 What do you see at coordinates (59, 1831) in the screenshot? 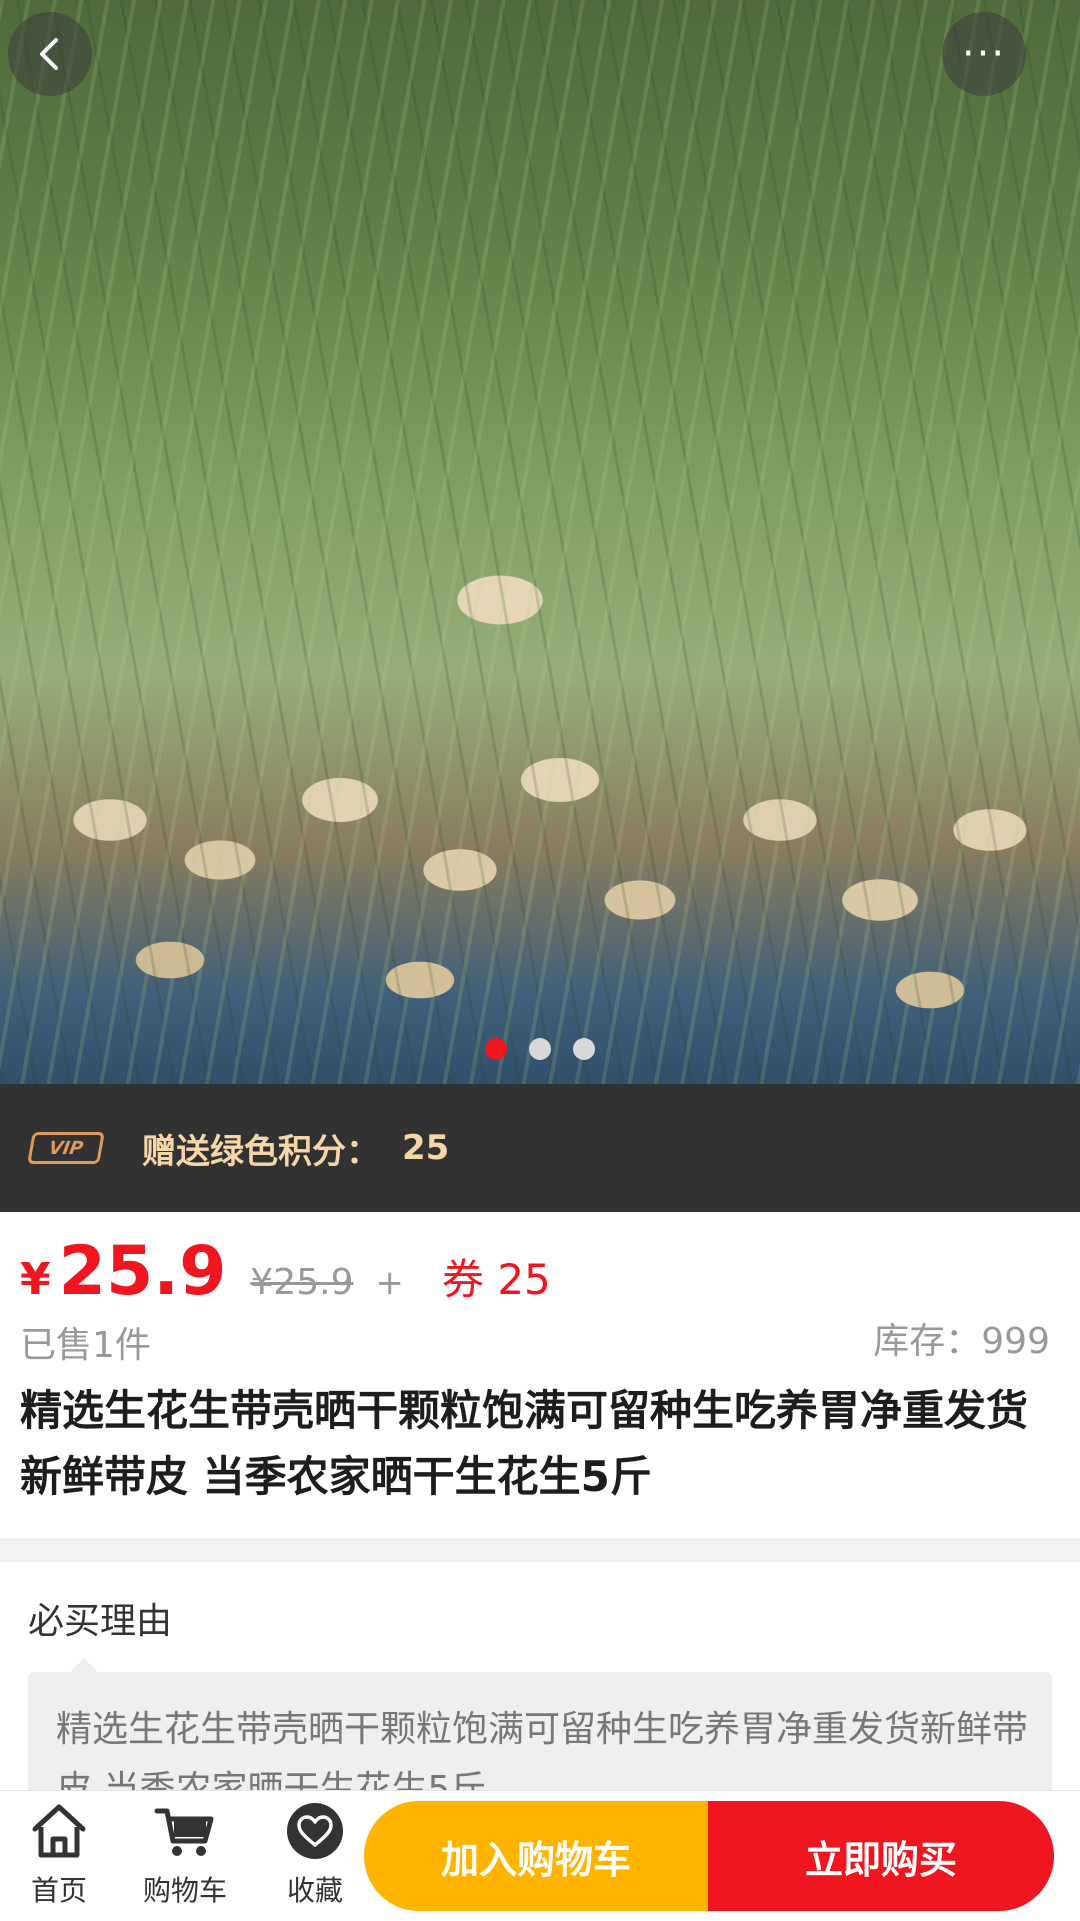
I see `home-icon` at bounding box center [59, 1831].